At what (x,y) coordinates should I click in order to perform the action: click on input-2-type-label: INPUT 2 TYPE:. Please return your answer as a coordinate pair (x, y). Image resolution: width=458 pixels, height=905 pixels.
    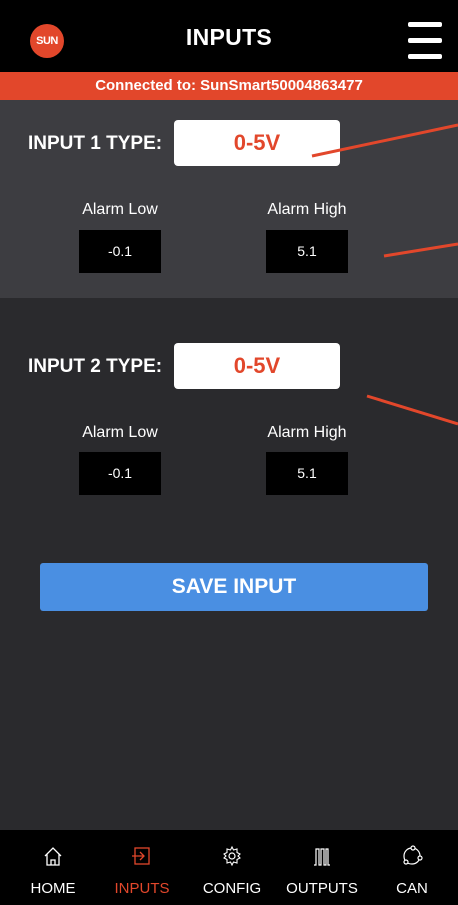
    Looking at the image, I should click on (95, 366).